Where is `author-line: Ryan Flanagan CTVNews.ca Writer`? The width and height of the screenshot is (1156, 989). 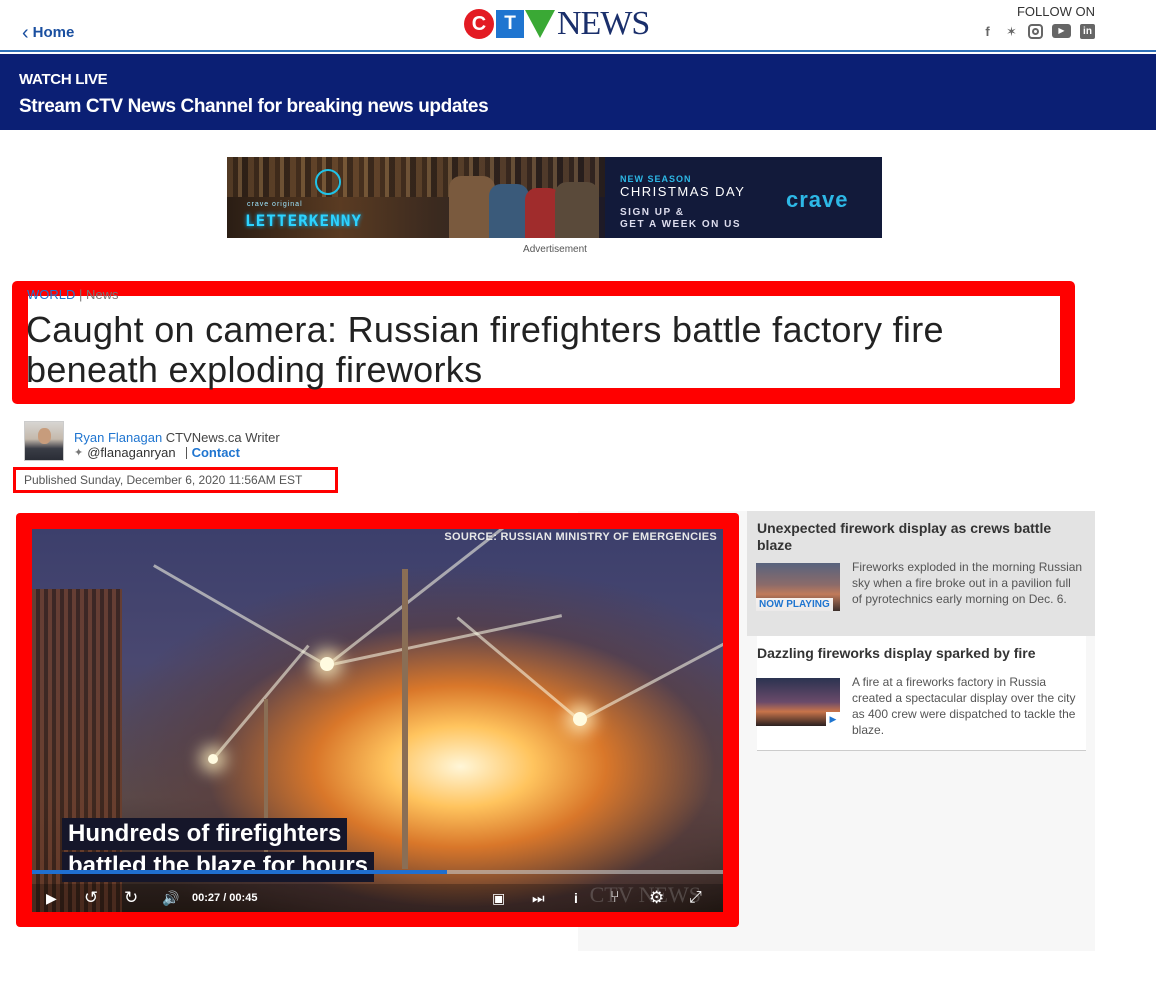 author-line: Ryan Flanagan CTVNews.ca Writer is located at coordinates (177, 437).